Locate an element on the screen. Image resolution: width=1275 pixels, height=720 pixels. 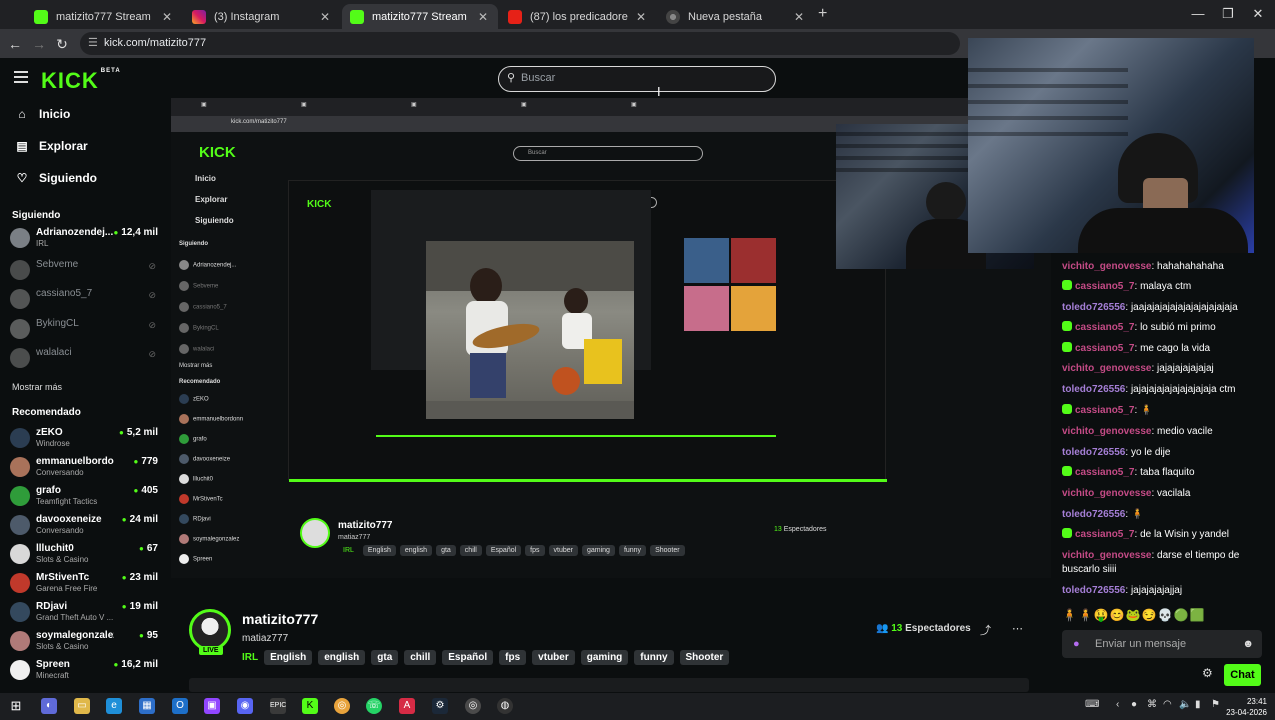
emote-icon: 💀 is located at coordinates (1166, 615).